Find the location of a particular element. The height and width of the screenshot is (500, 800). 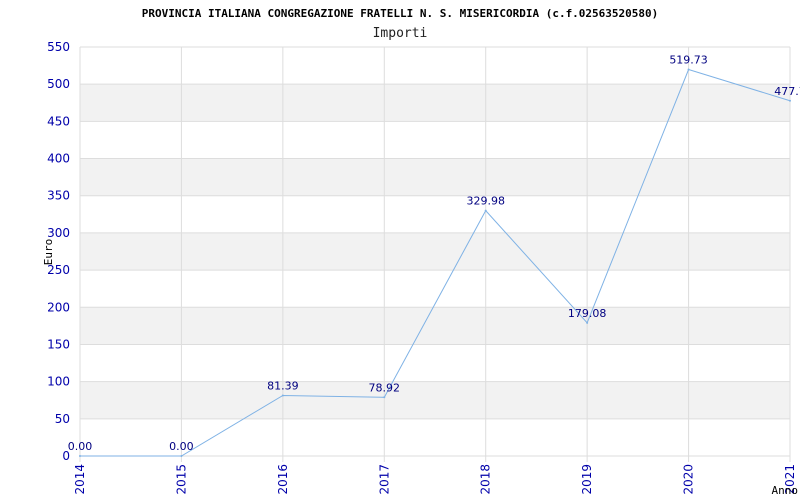

y-axis-label: Euro is located at coordinates (48, 252).